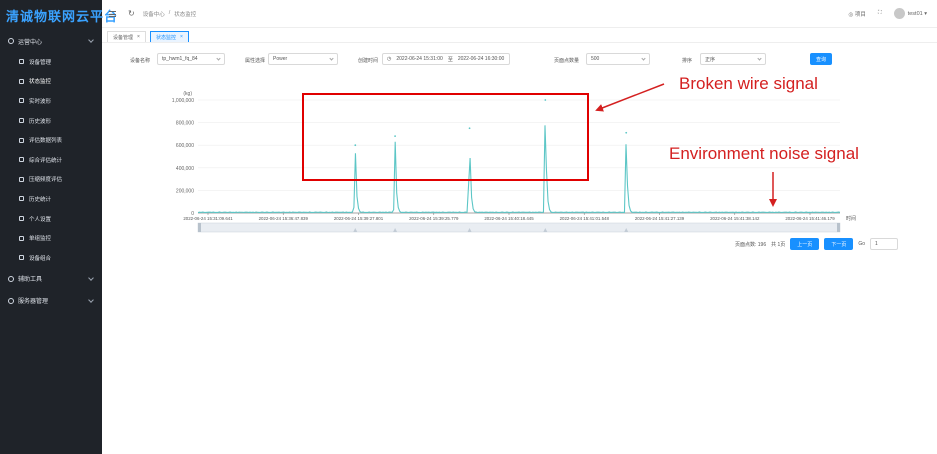 The width and height of the screenshot is (937, 454). I want to click on sidebar-item-label: 历史波形, so click(40, 121).